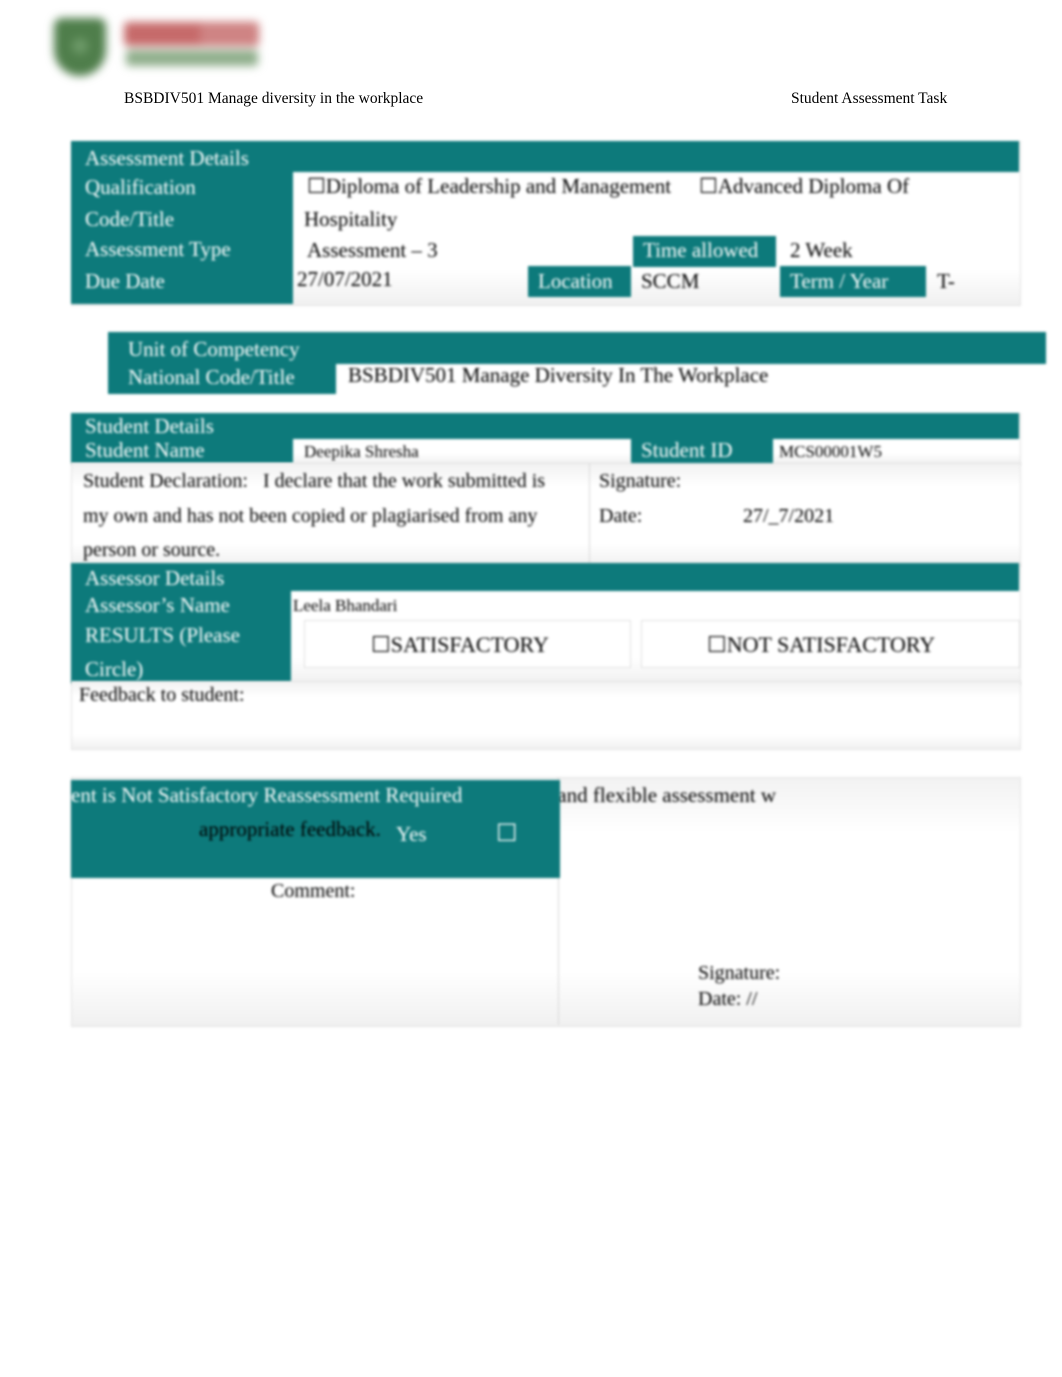 The width and height of the screenshot is (1062, 1377). What do you see at coordinates (821, 645) in the screenshot?
I see `result-option-not-satisfactory: ☐NOT SATISFACTORY` at bounding box center [821, 645].